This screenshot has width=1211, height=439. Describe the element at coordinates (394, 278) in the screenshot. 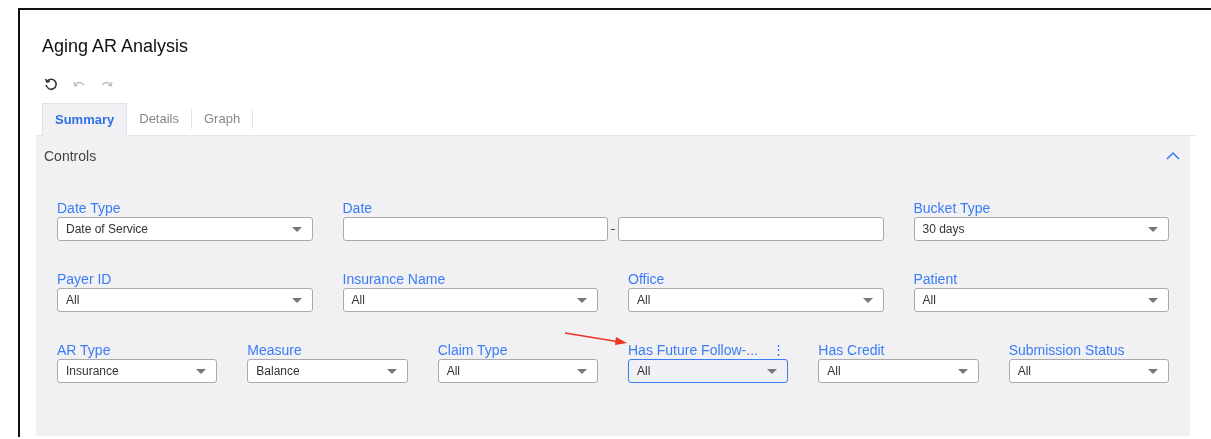

I see `field-label: Insurance Name` at that location.